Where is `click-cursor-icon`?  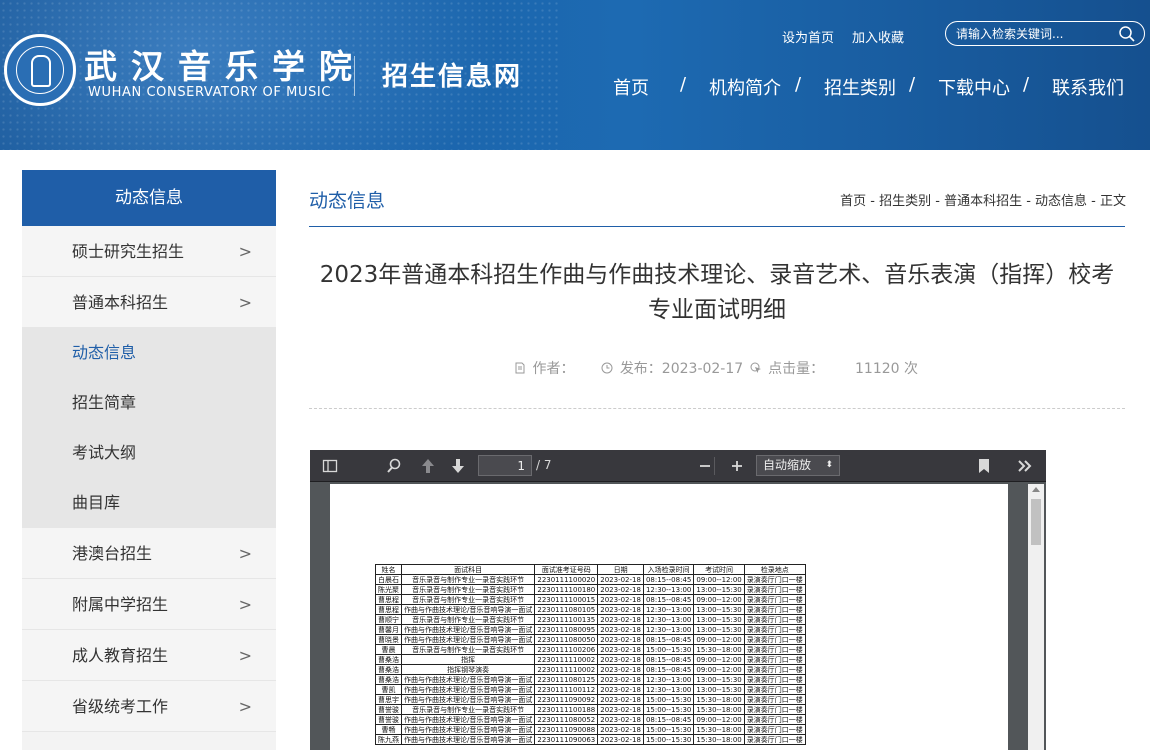
click-cursor-icon is located at coordinates (755, 367).